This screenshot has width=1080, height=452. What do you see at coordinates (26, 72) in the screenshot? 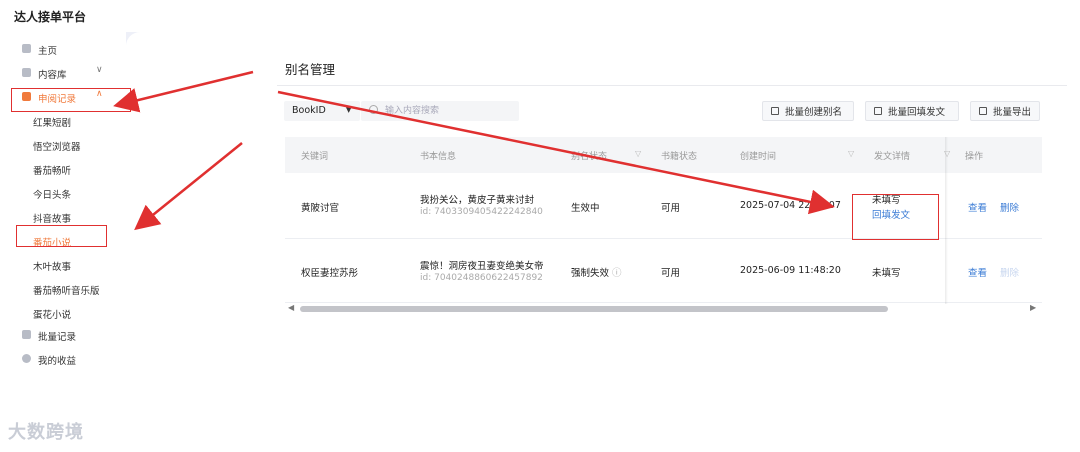
I see `inbox-icon` at bounding box center [26, 72].